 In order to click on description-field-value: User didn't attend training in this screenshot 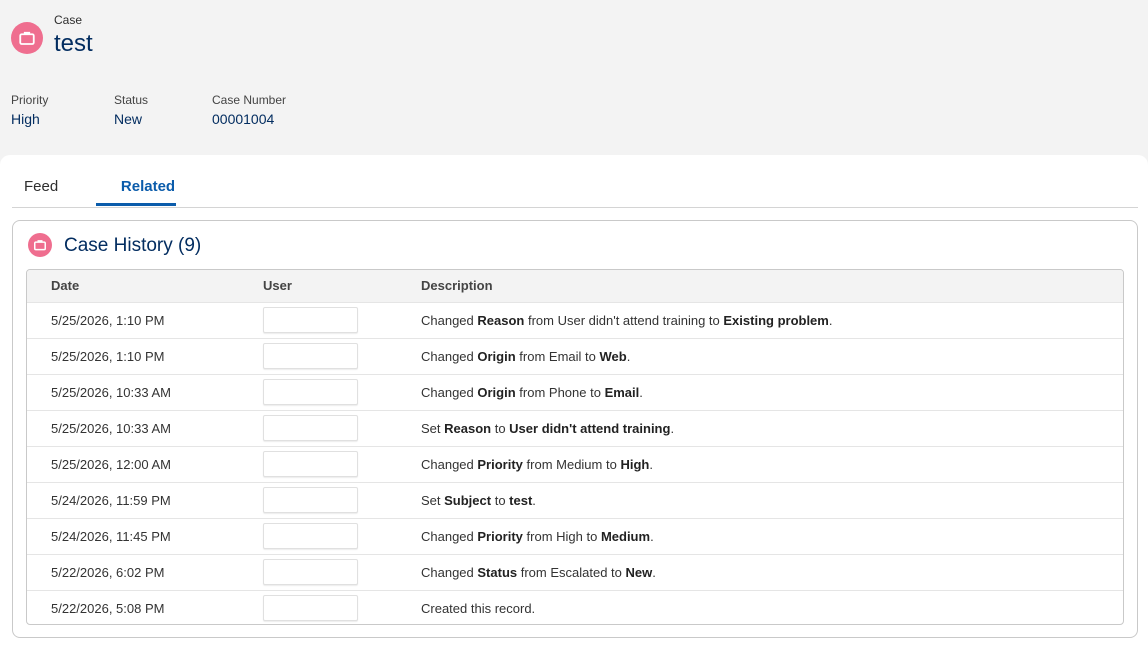, I will do `click(590, 428)`.